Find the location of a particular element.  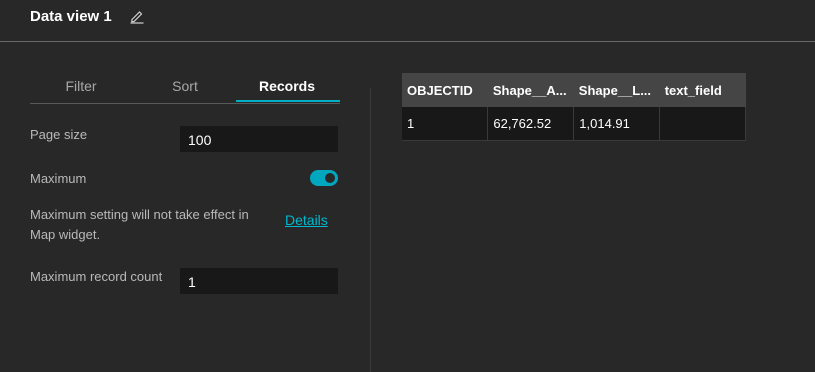

max-record-count-input: 1 is located at coordinates (259, 281).